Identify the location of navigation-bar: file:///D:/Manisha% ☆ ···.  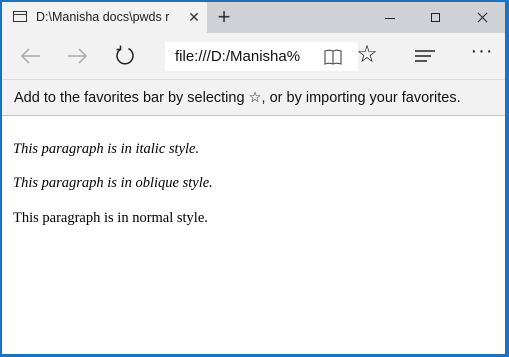
(253, 56).